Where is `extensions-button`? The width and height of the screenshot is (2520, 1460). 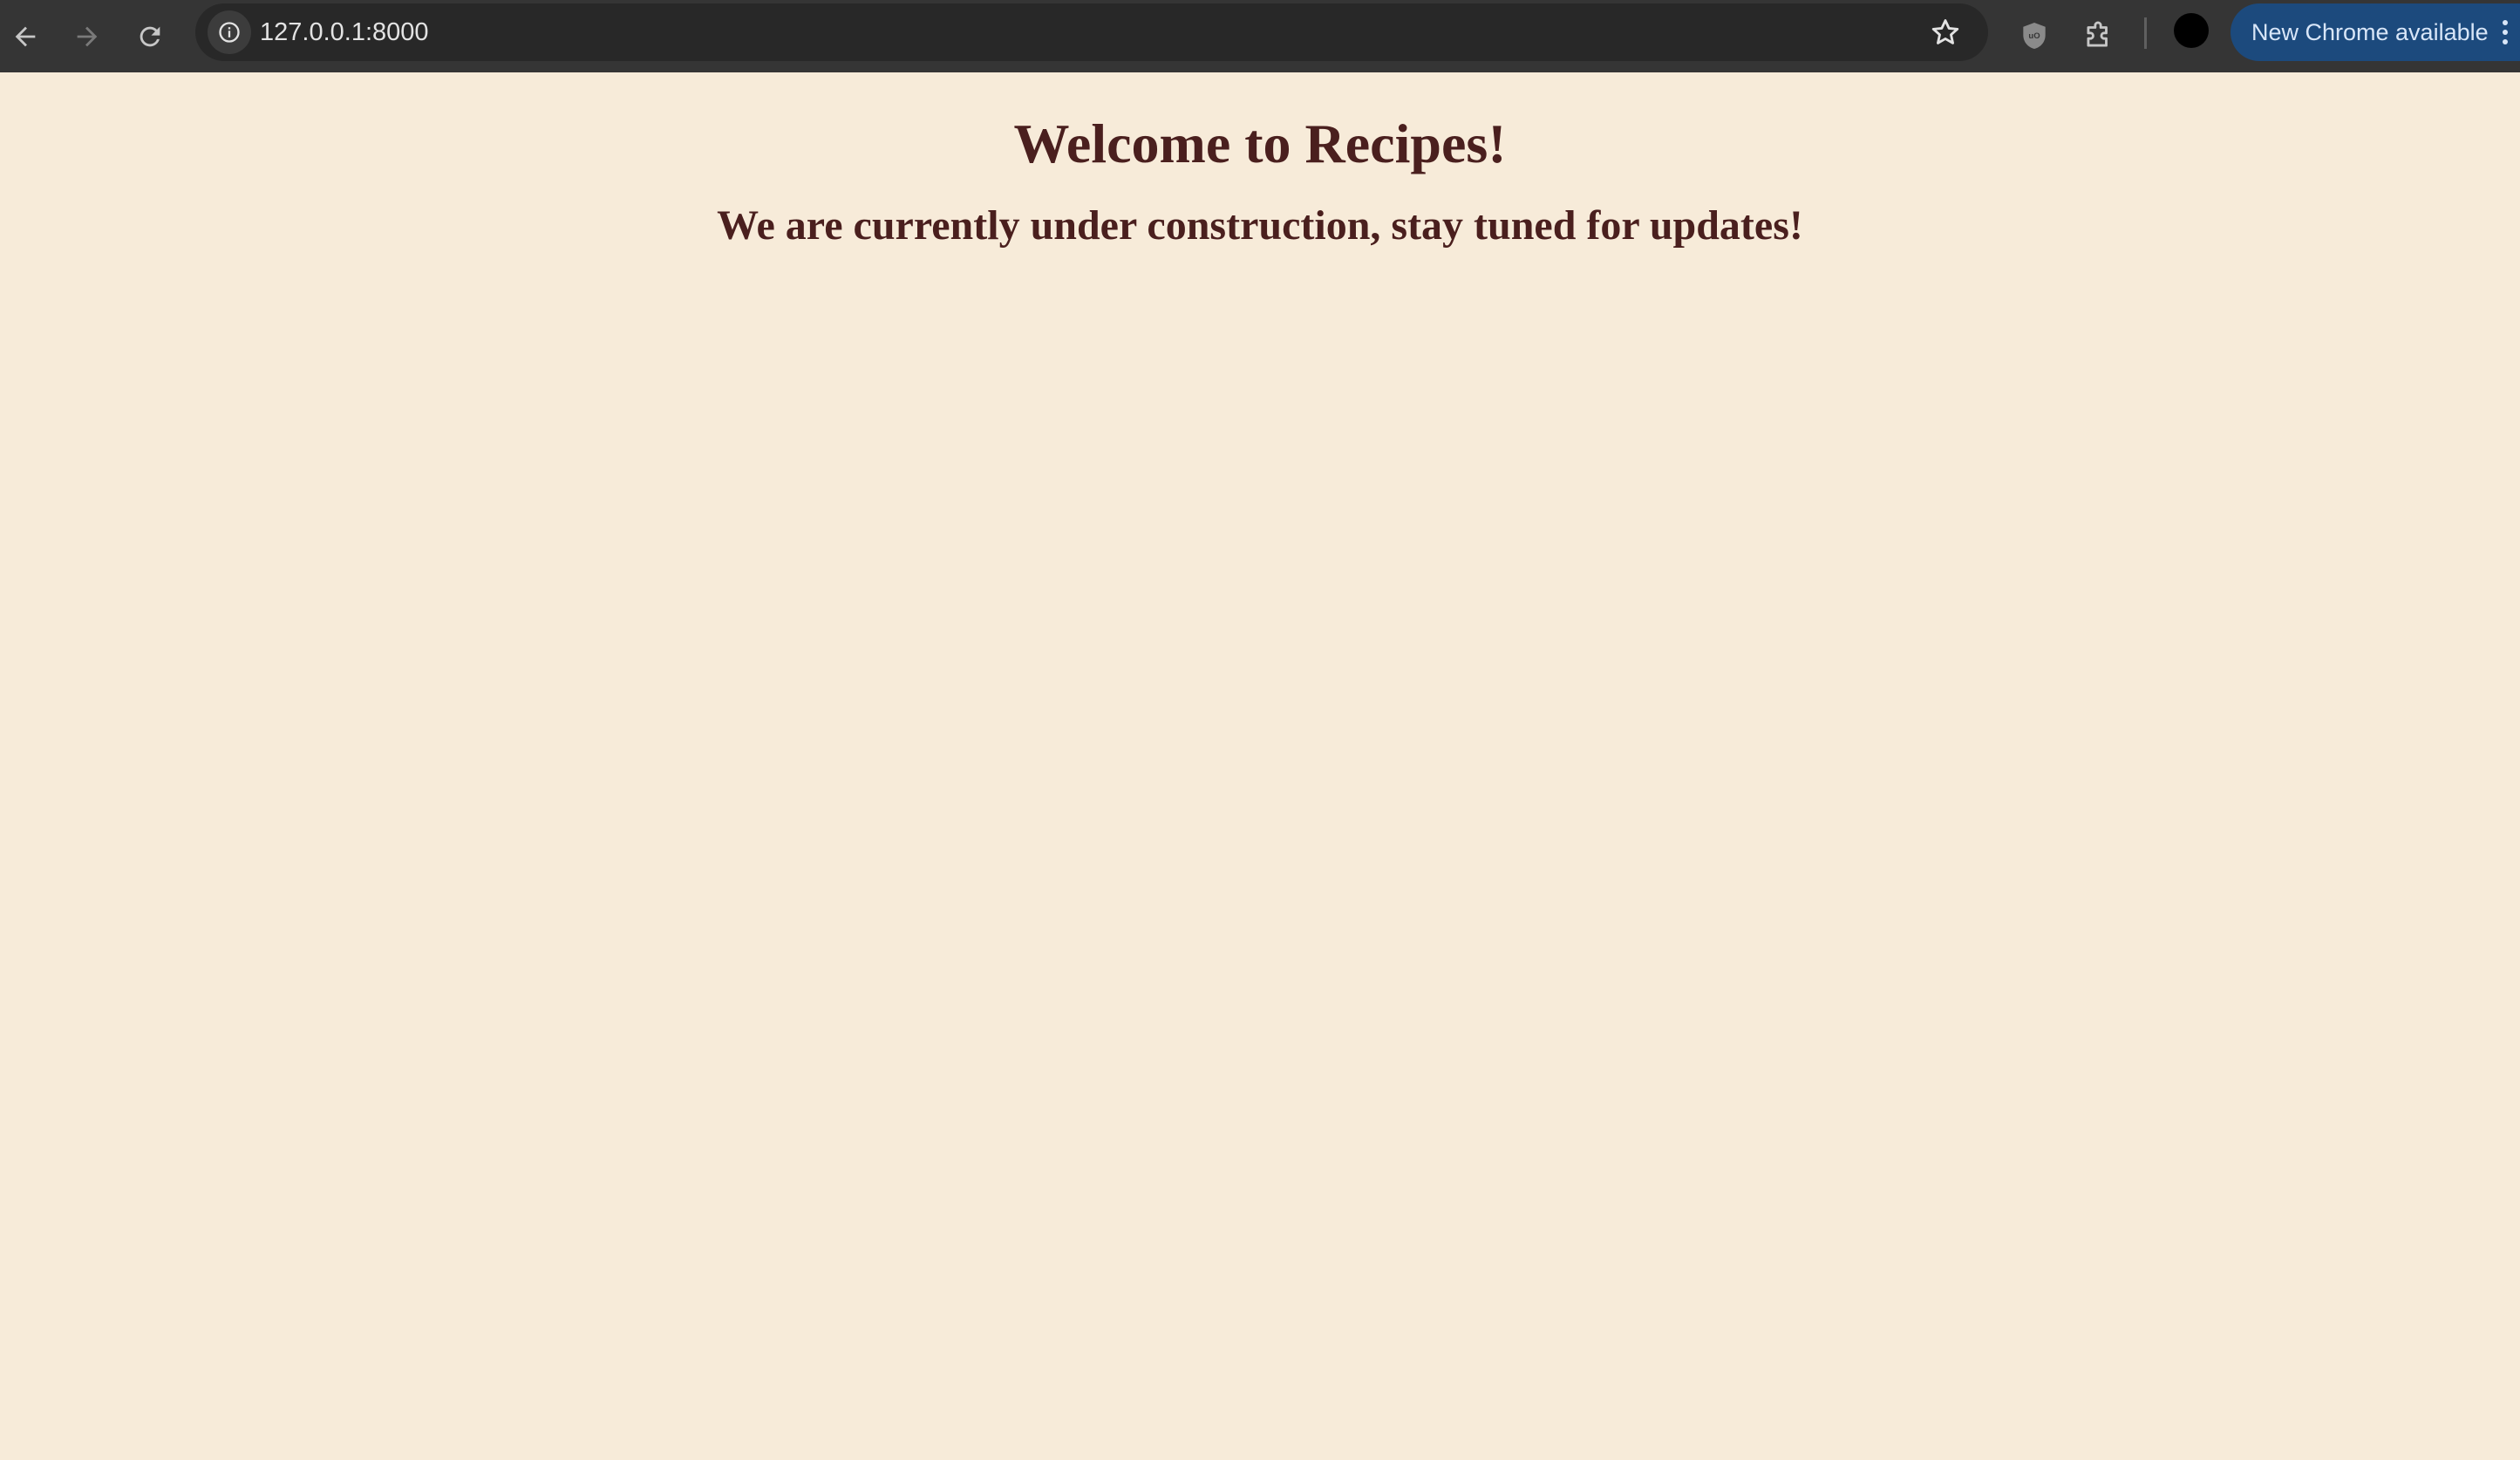 extensions-button is located at coordinates (2098, 36).